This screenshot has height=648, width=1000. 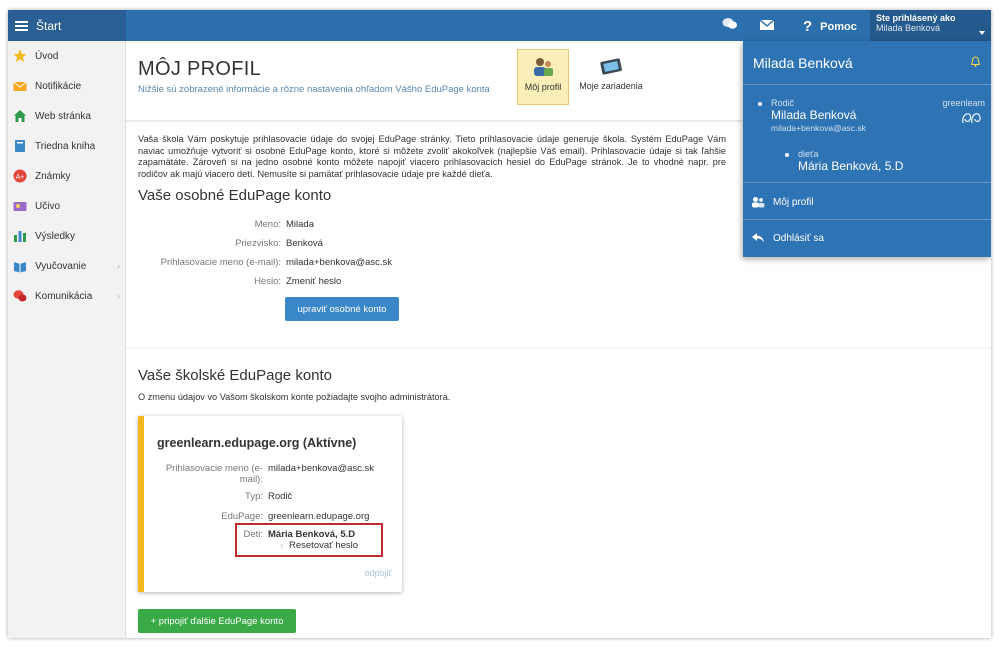 I want to click on star-icon, so click(x=20, y=55).